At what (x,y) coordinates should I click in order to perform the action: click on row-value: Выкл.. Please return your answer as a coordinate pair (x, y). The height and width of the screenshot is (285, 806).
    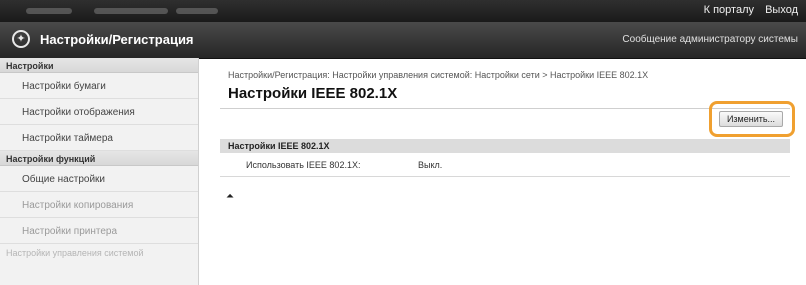
    Looking at the image, I should click on (430, 165).